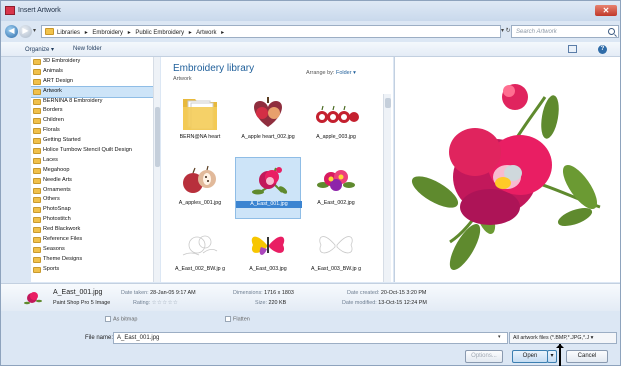 This screenshot has height=366, width=621. What do you see at coordinates (34, 30) in the screenshot?
I see `recent-pages-dropdown: ▾` at bounding box center [34, 30].